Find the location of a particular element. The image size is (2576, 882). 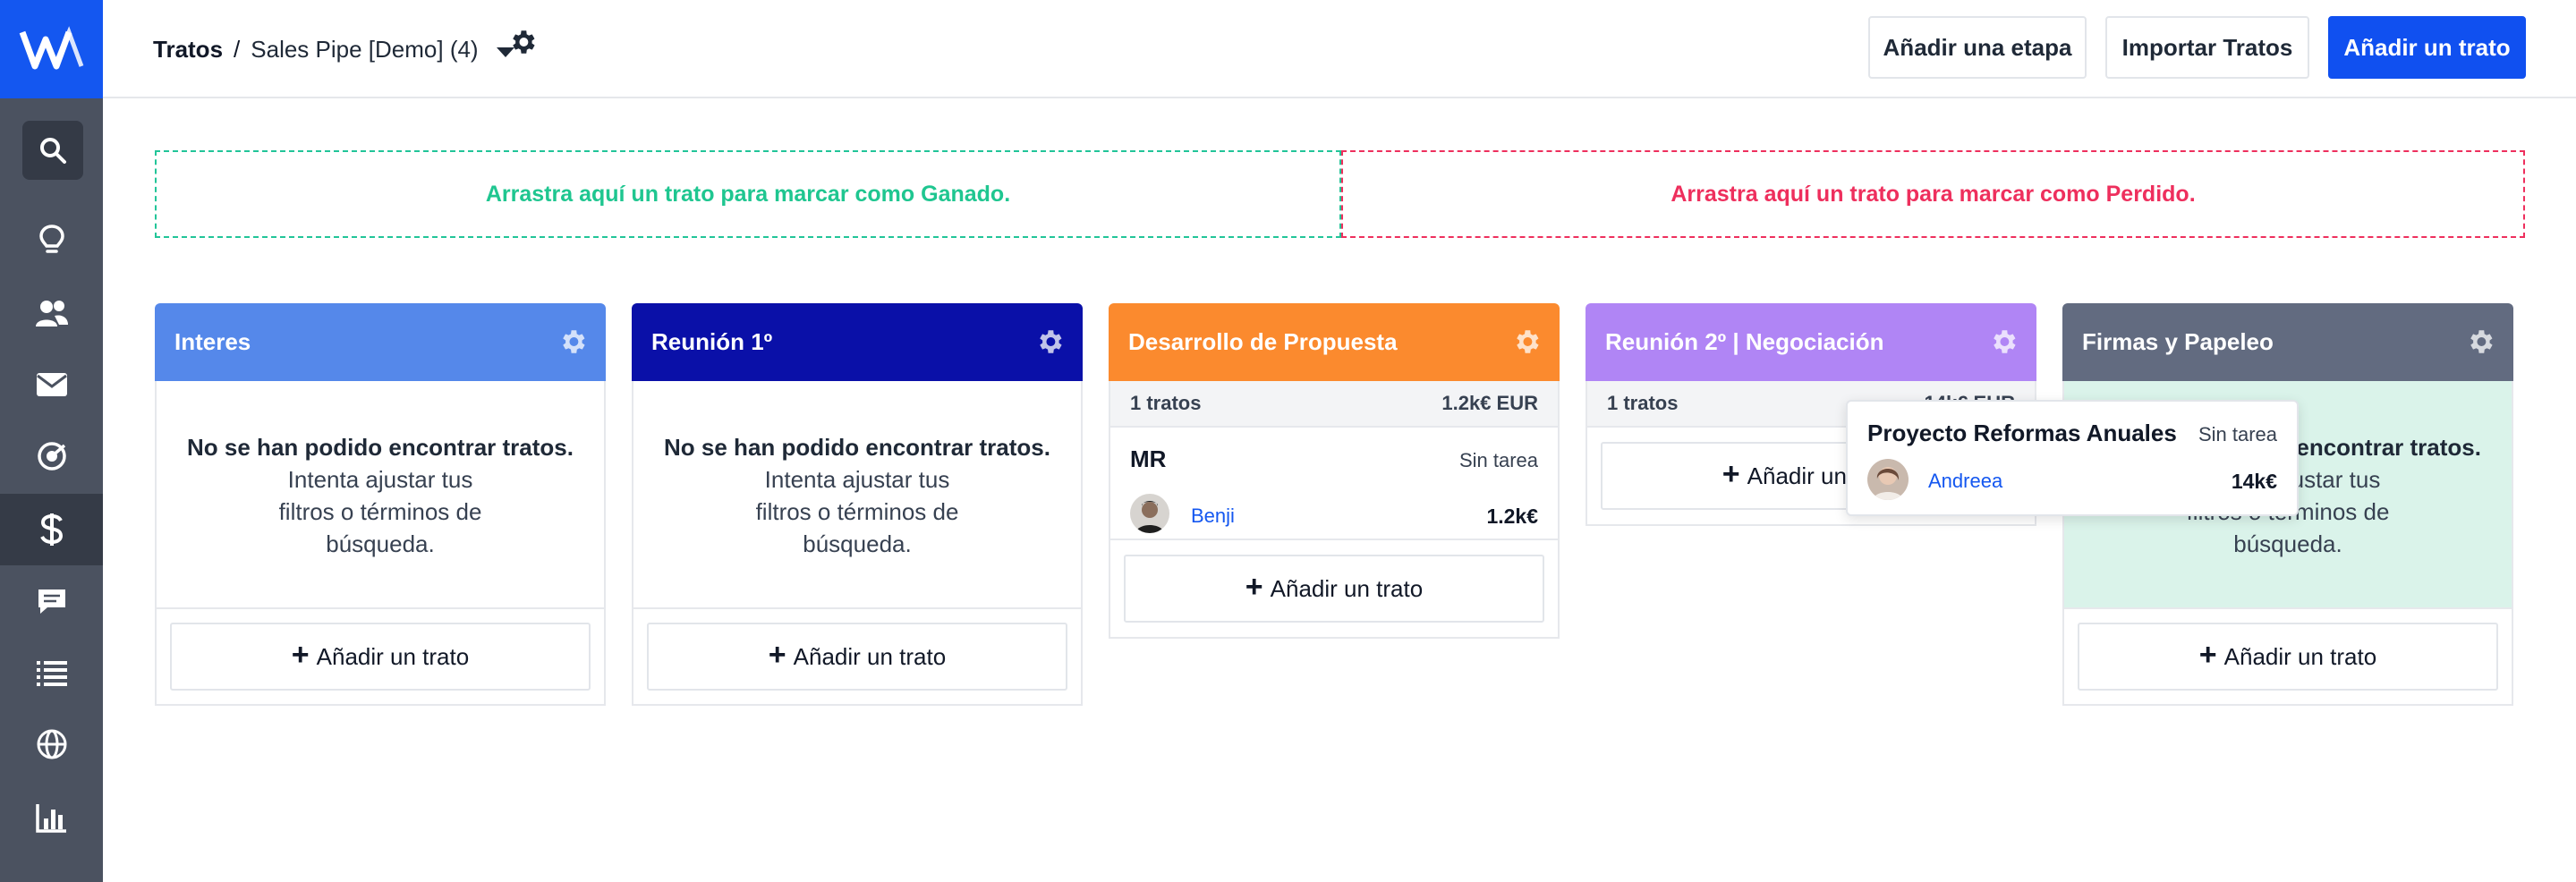

logo-icon is located at coordinates (51, 48).